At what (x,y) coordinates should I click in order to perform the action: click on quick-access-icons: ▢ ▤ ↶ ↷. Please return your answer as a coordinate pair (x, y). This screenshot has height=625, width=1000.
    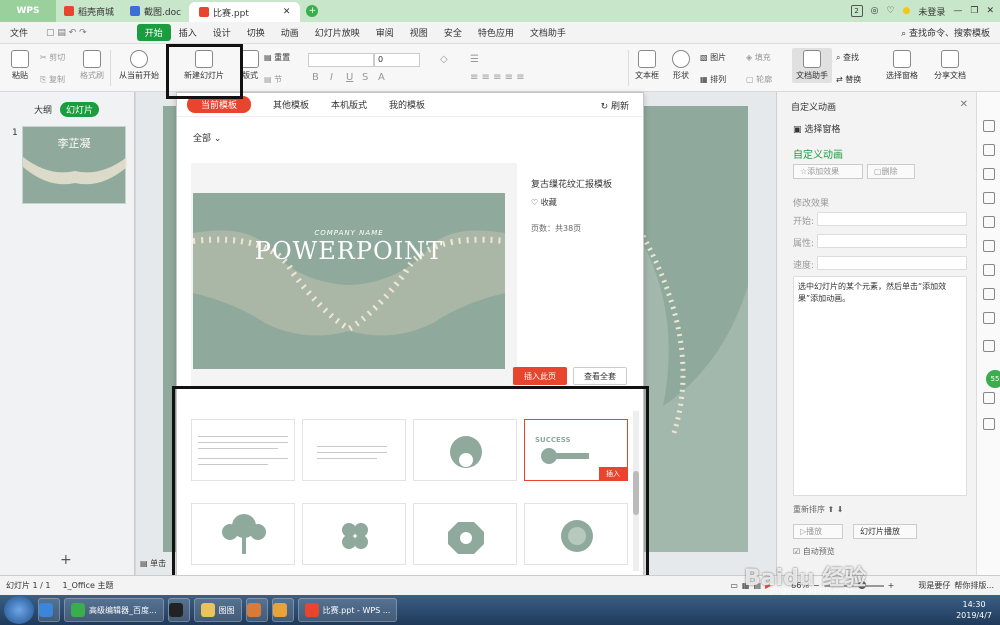
    Looking at the image, I should click on (86, 33).